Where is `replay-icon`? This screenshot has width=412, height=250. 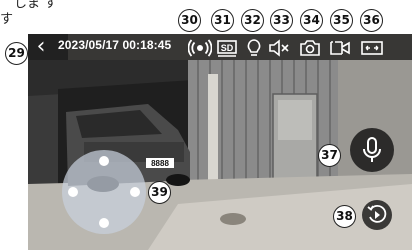 replay-icon is located at coordinates (377, 213).